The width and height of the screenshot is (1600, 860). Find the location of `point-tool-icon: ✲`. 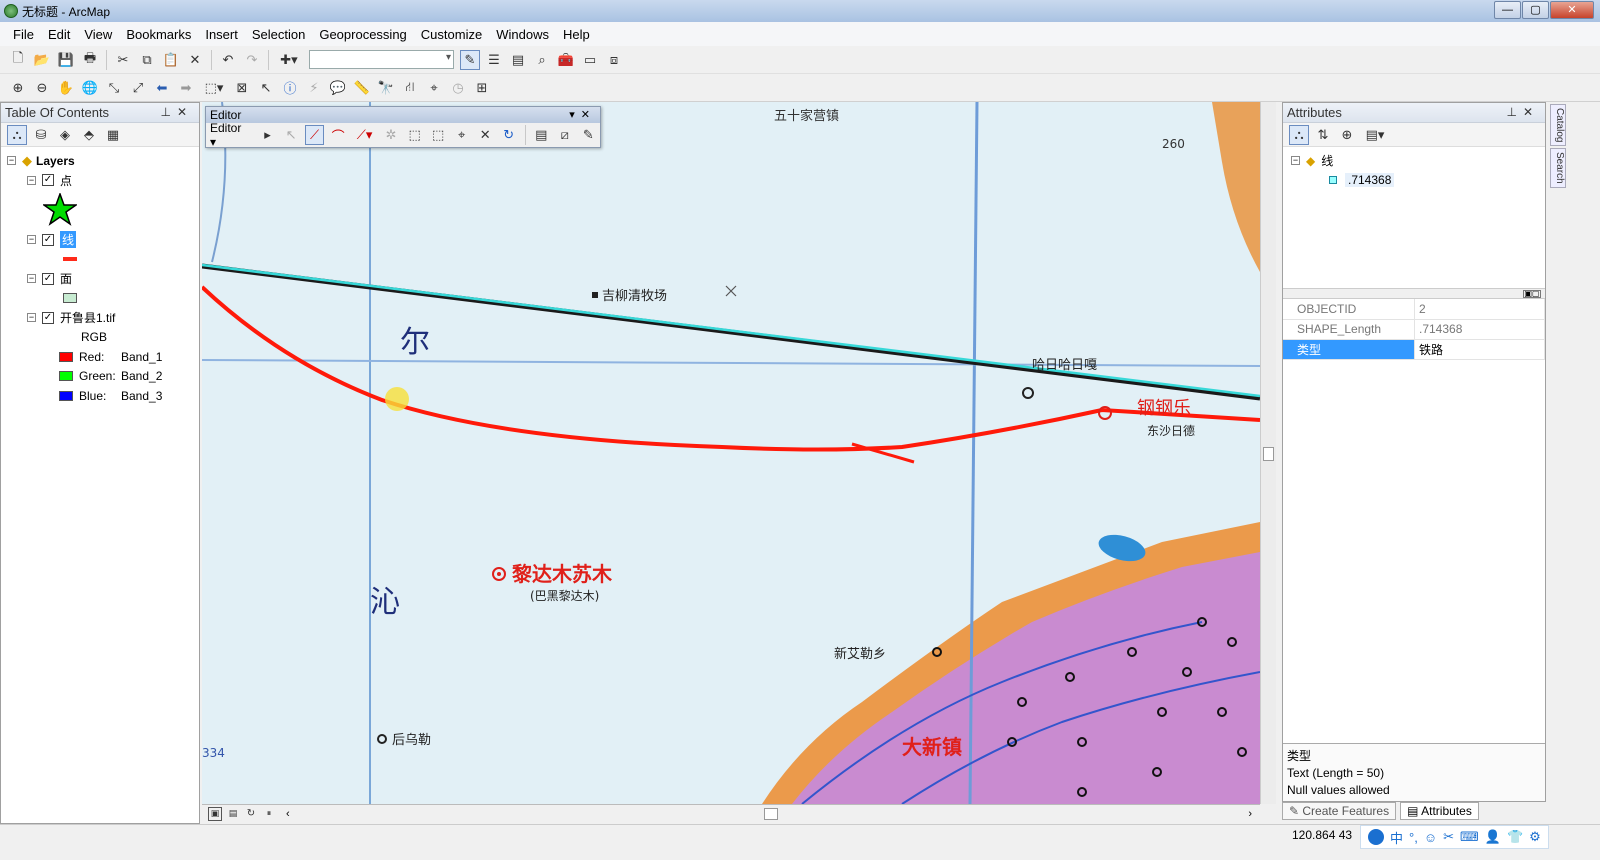

point-tool-icon: ✲ is located at coordinates (391, 135).